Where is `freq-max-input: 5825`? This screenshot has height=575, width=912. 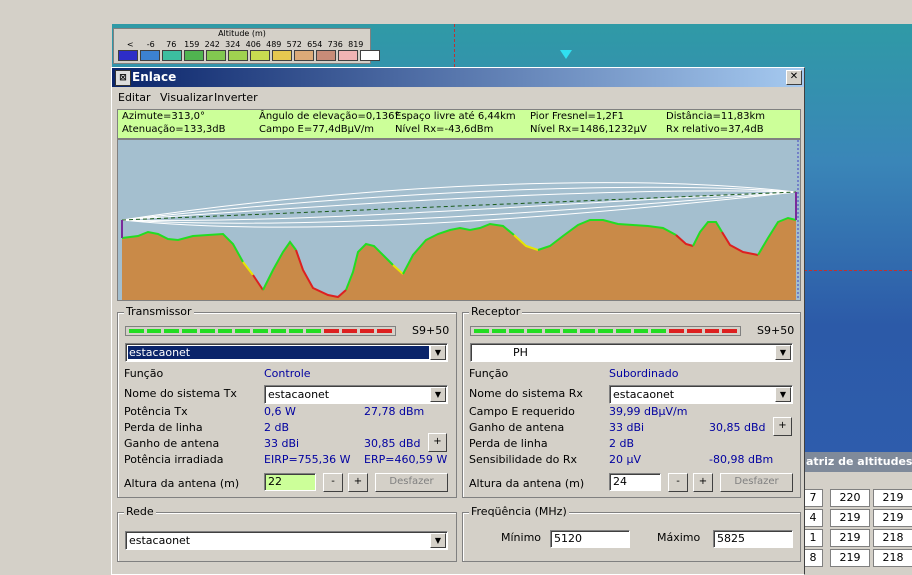 freq-max-input: 5825 is located at coordinates (753, 539).